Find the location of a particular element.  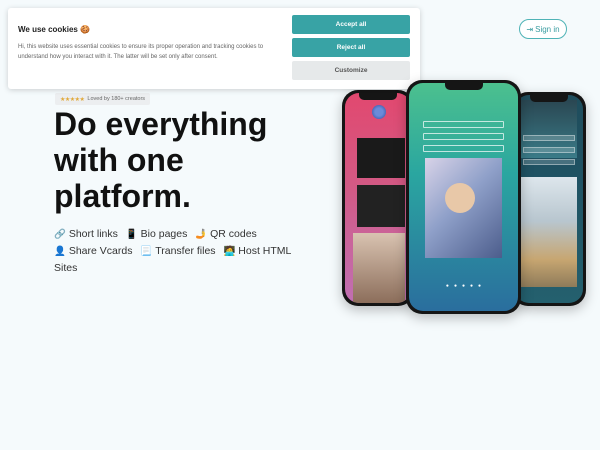

phone-mockup-left is located at coordinates (378, 198).